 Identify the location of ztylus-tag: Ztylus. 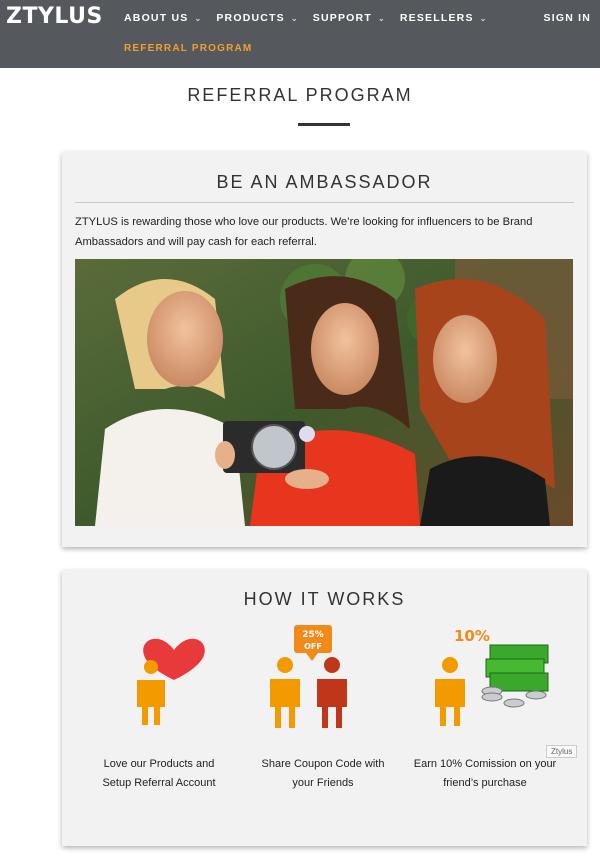
(562, 751).